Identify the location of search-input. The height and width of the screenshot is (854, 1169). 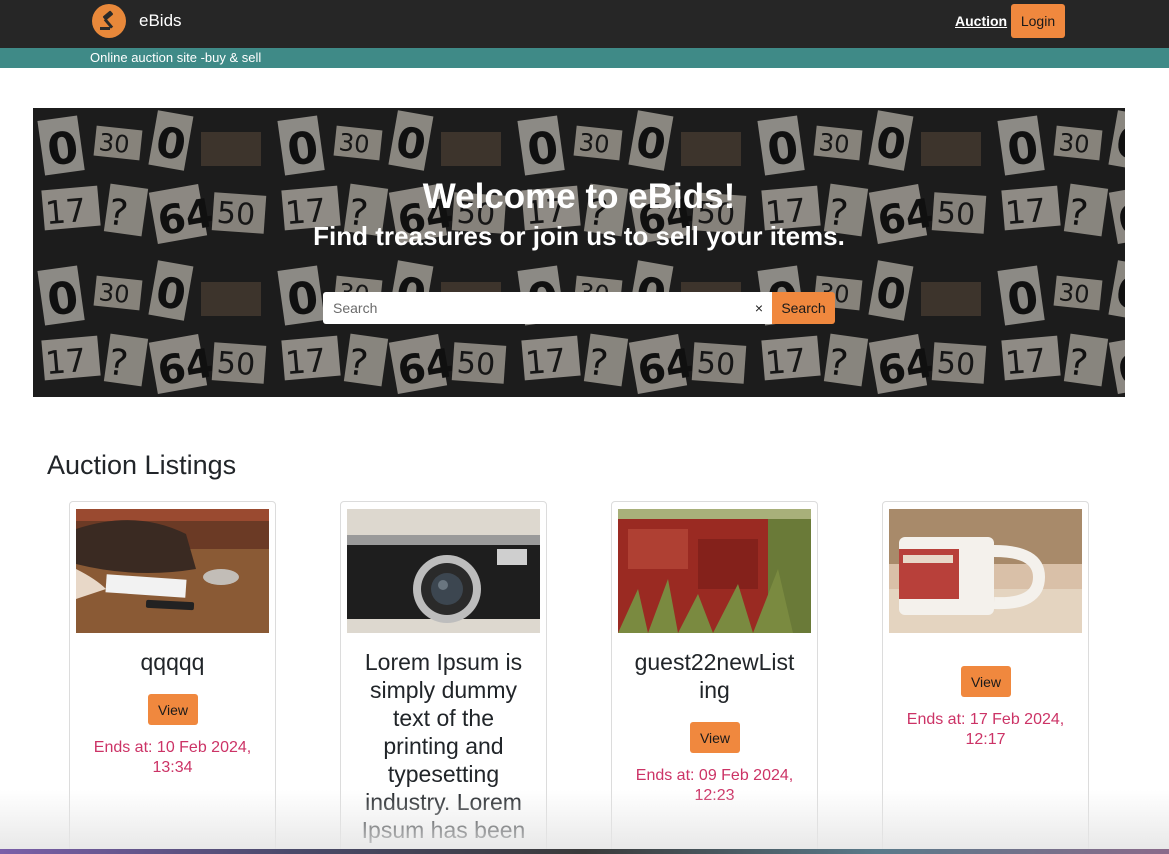
(548, 308).